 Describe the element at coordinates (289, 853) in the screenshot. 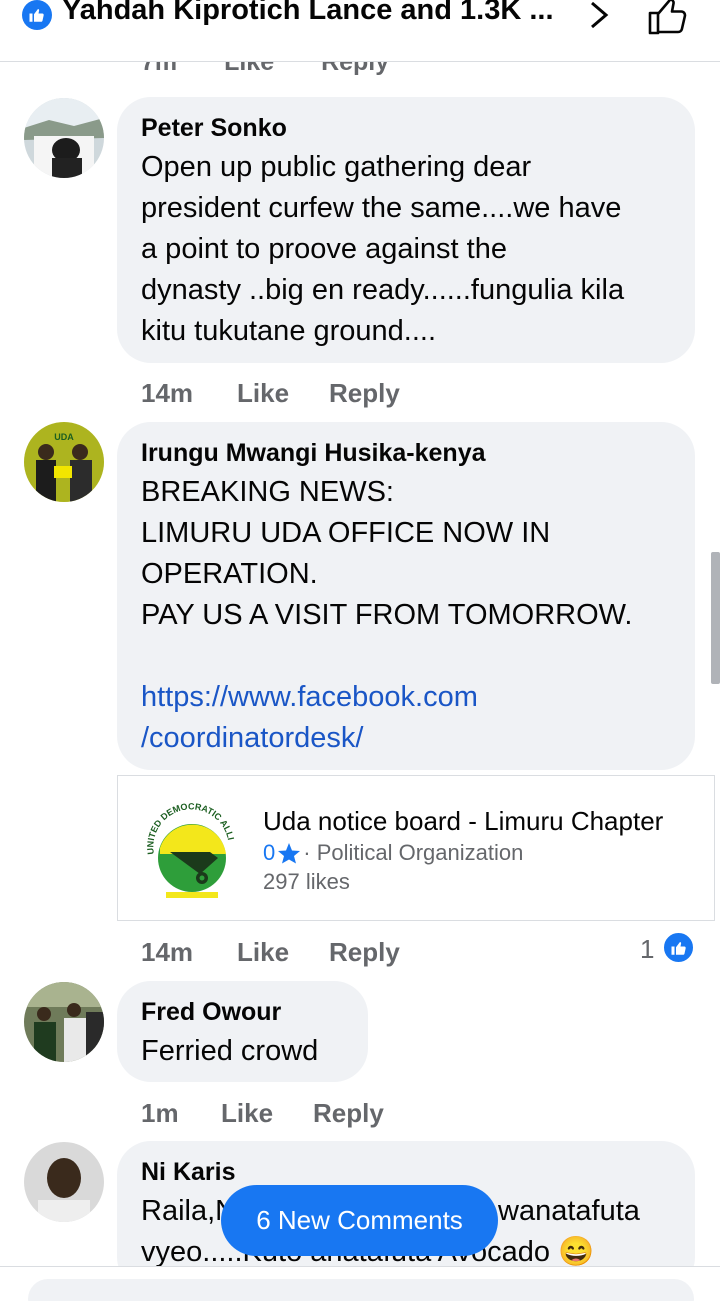

I see `star-icon` at that location.